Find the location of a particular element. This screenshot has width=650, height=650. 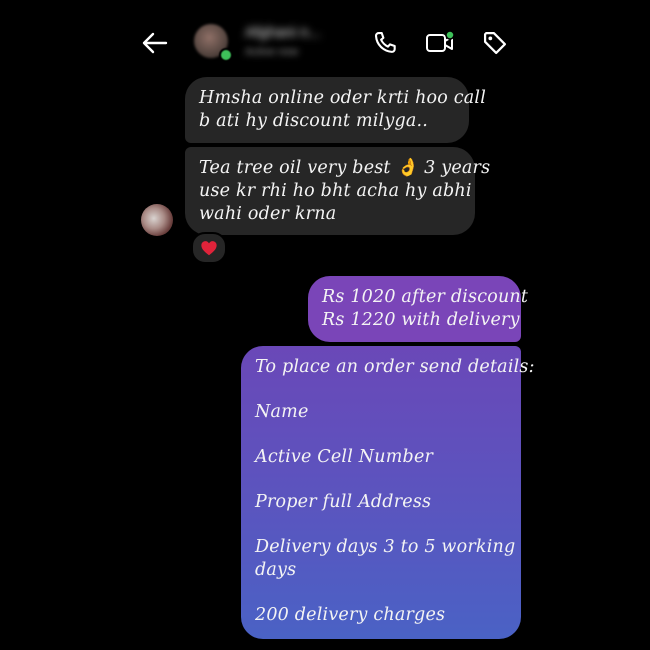

phone-icon is located at coordinates (385, 42).